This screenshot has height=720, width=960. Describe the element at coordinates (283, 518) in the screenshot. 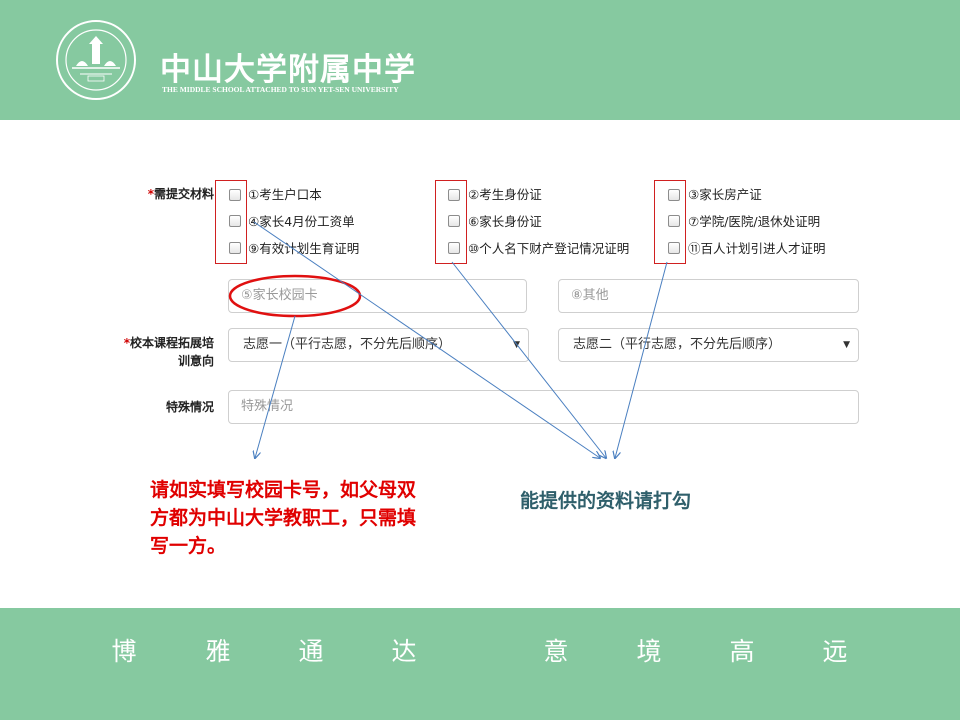

I see `campus-card-note: 请如实填写校园卡号，如父母双方都为中山大学教职工，只需填写一方。` at that location.